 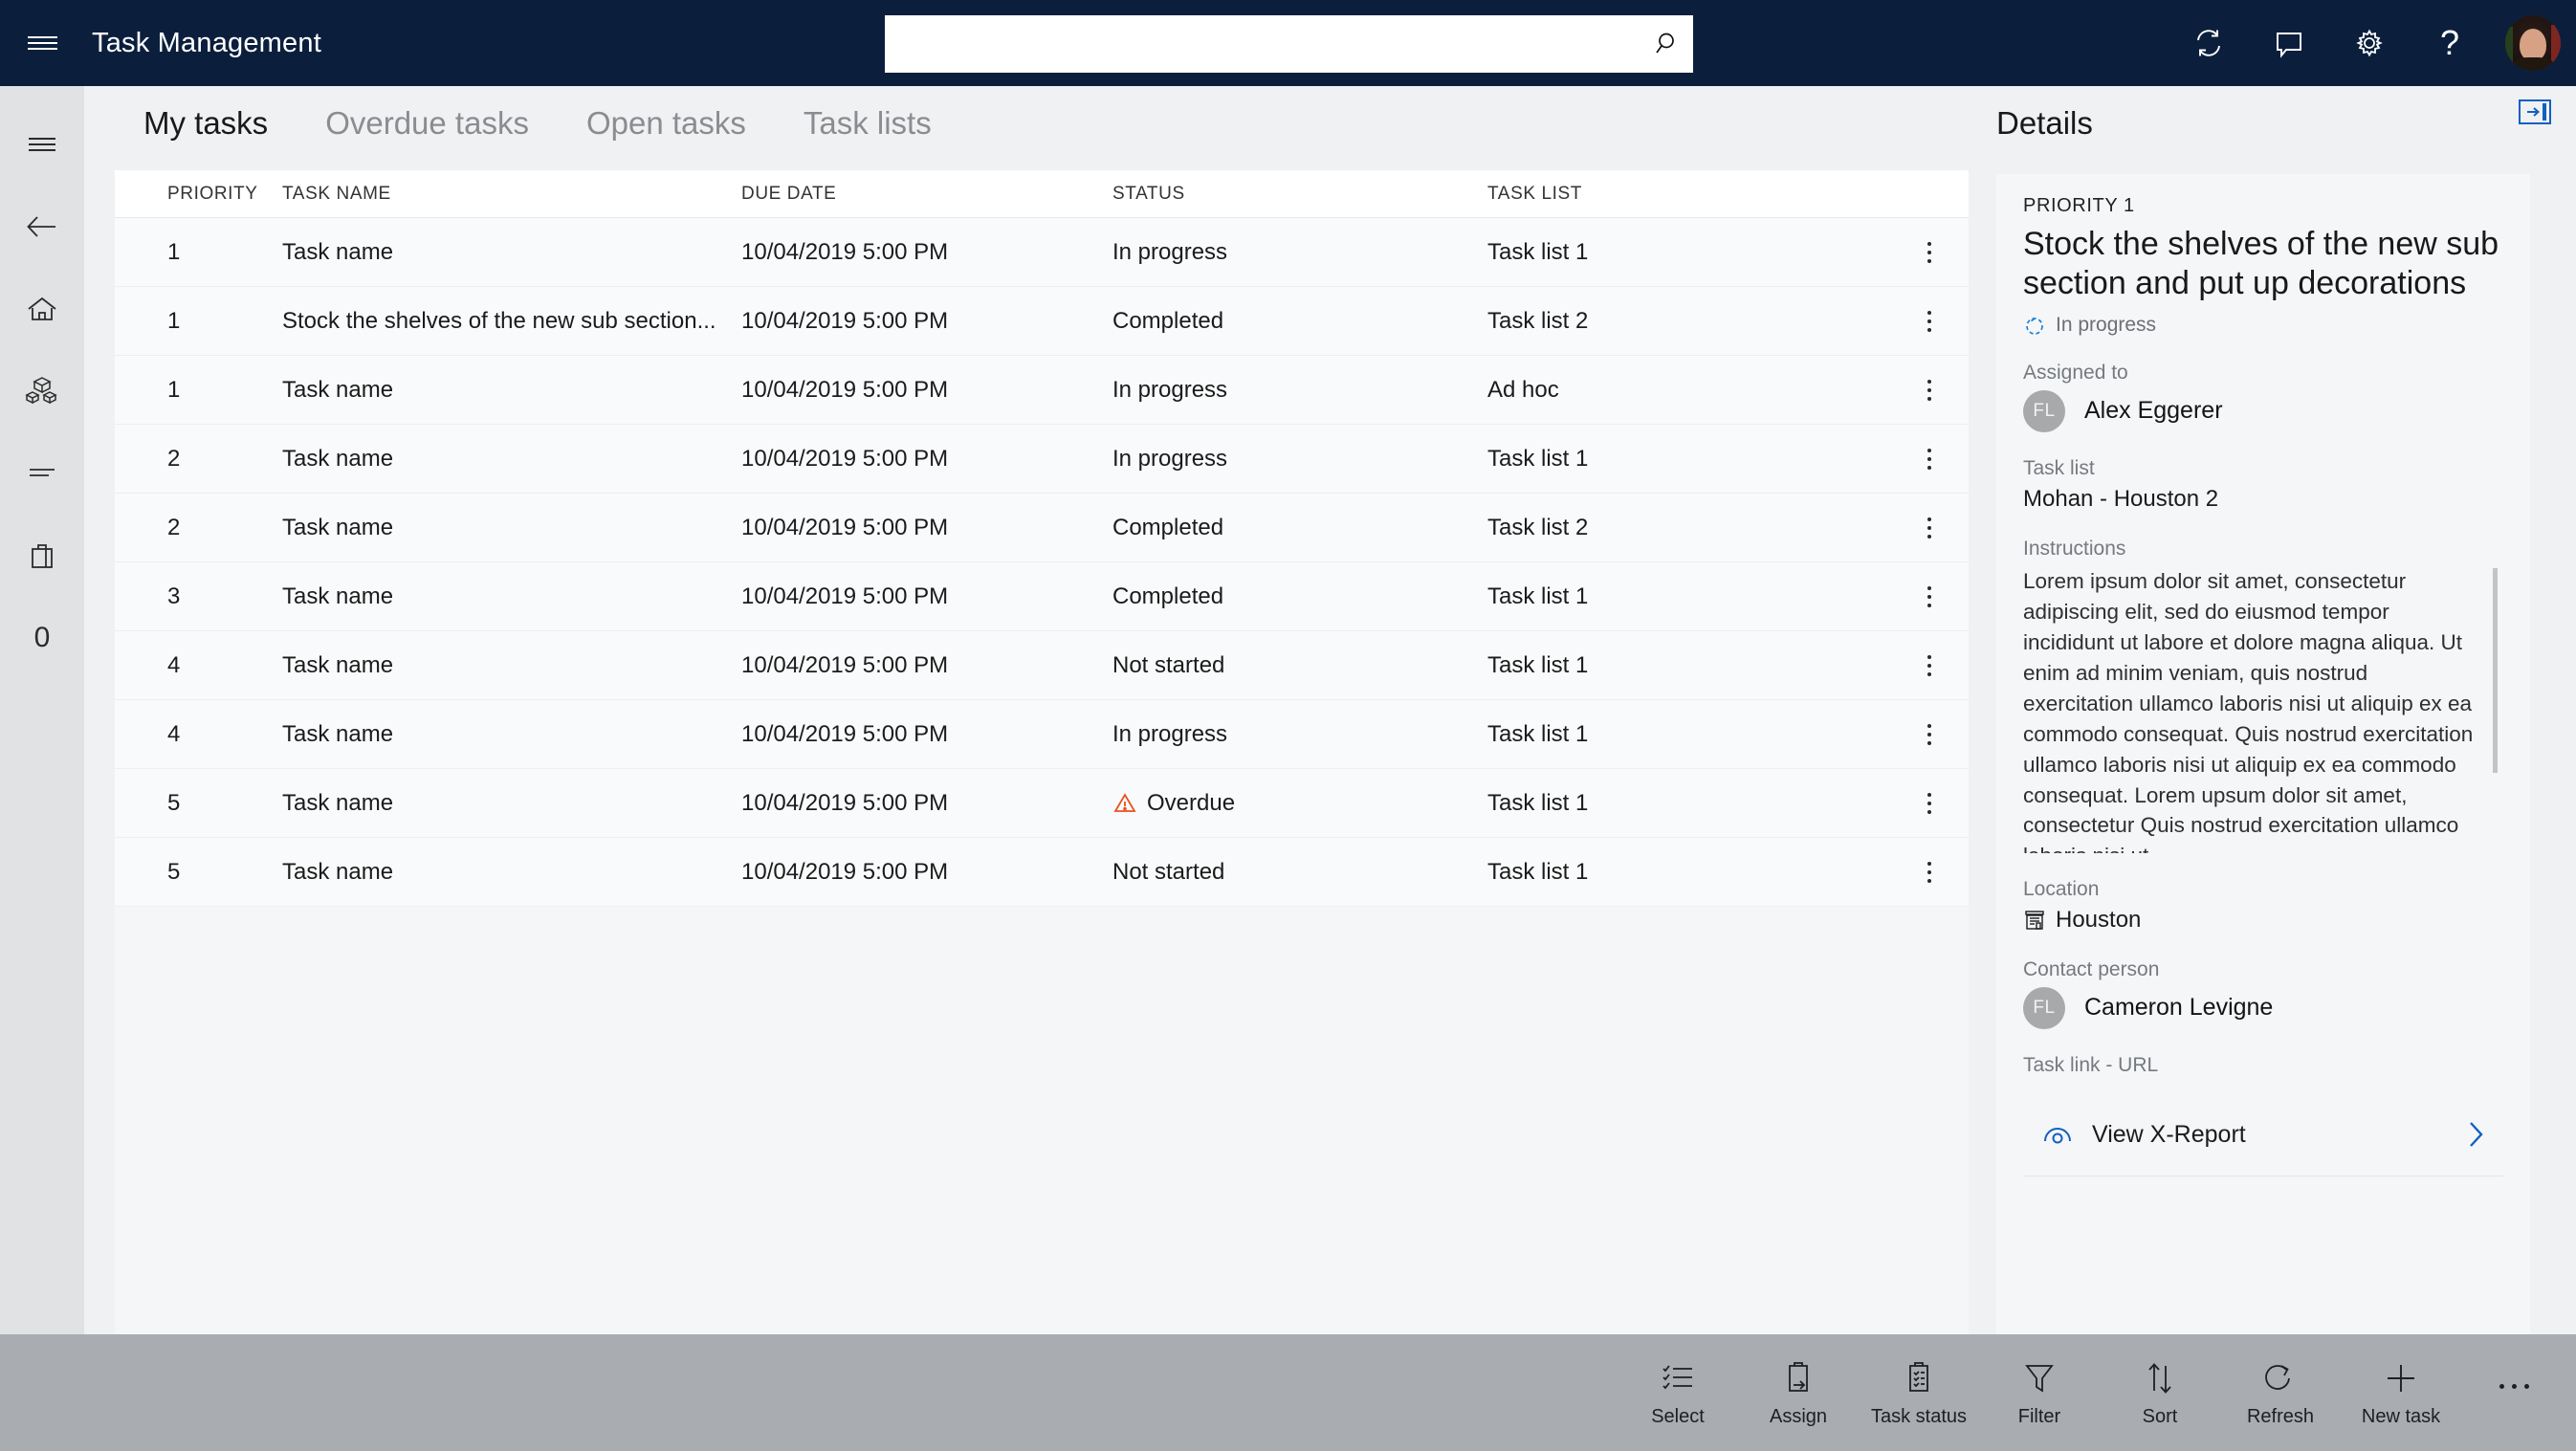 I want to click on sidebar-item-products, so click(x=42, y=391).